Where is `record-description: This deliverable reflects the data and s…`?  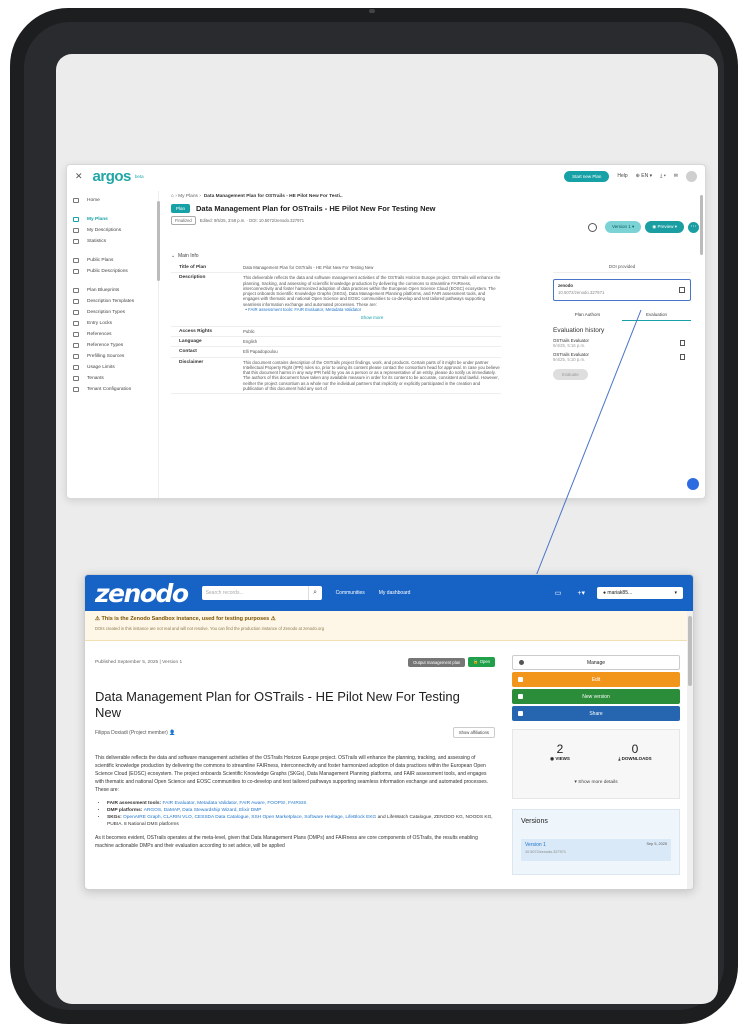
record-description: This deliverable reflects the data and s… is located at coordinates (292, 774).